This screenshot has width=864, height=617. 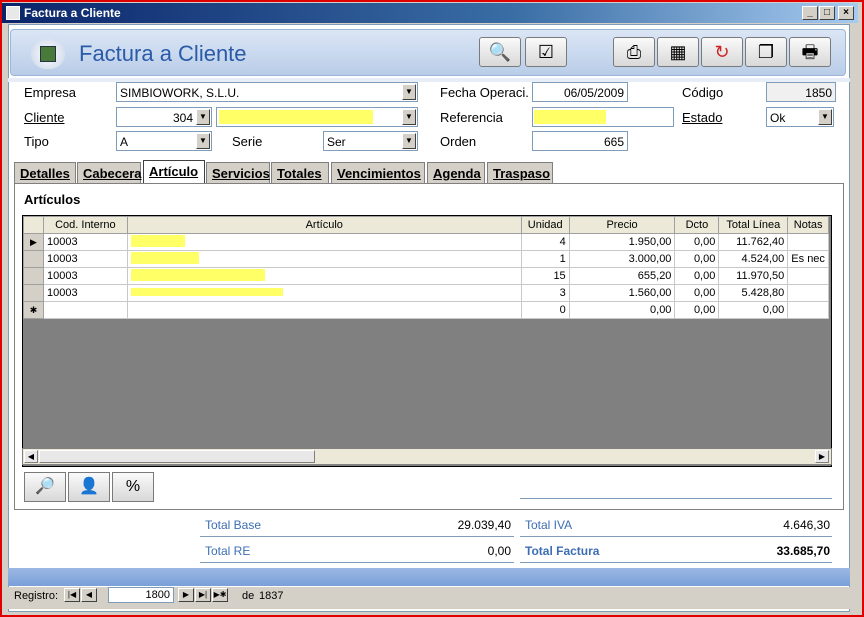 What do you see at coordinates (622, 310) in the screenshot?
I see `cell-precio: 0,00` at bounding box center [622, 310].